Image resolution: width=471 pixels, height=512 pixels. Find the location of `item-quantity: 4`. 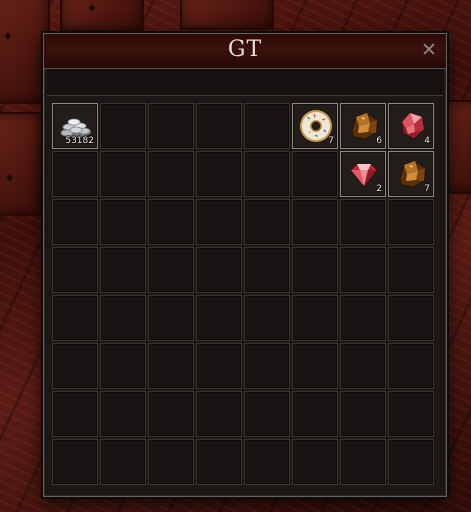

item-quantity: 4 is located at coordinates (427, 141).